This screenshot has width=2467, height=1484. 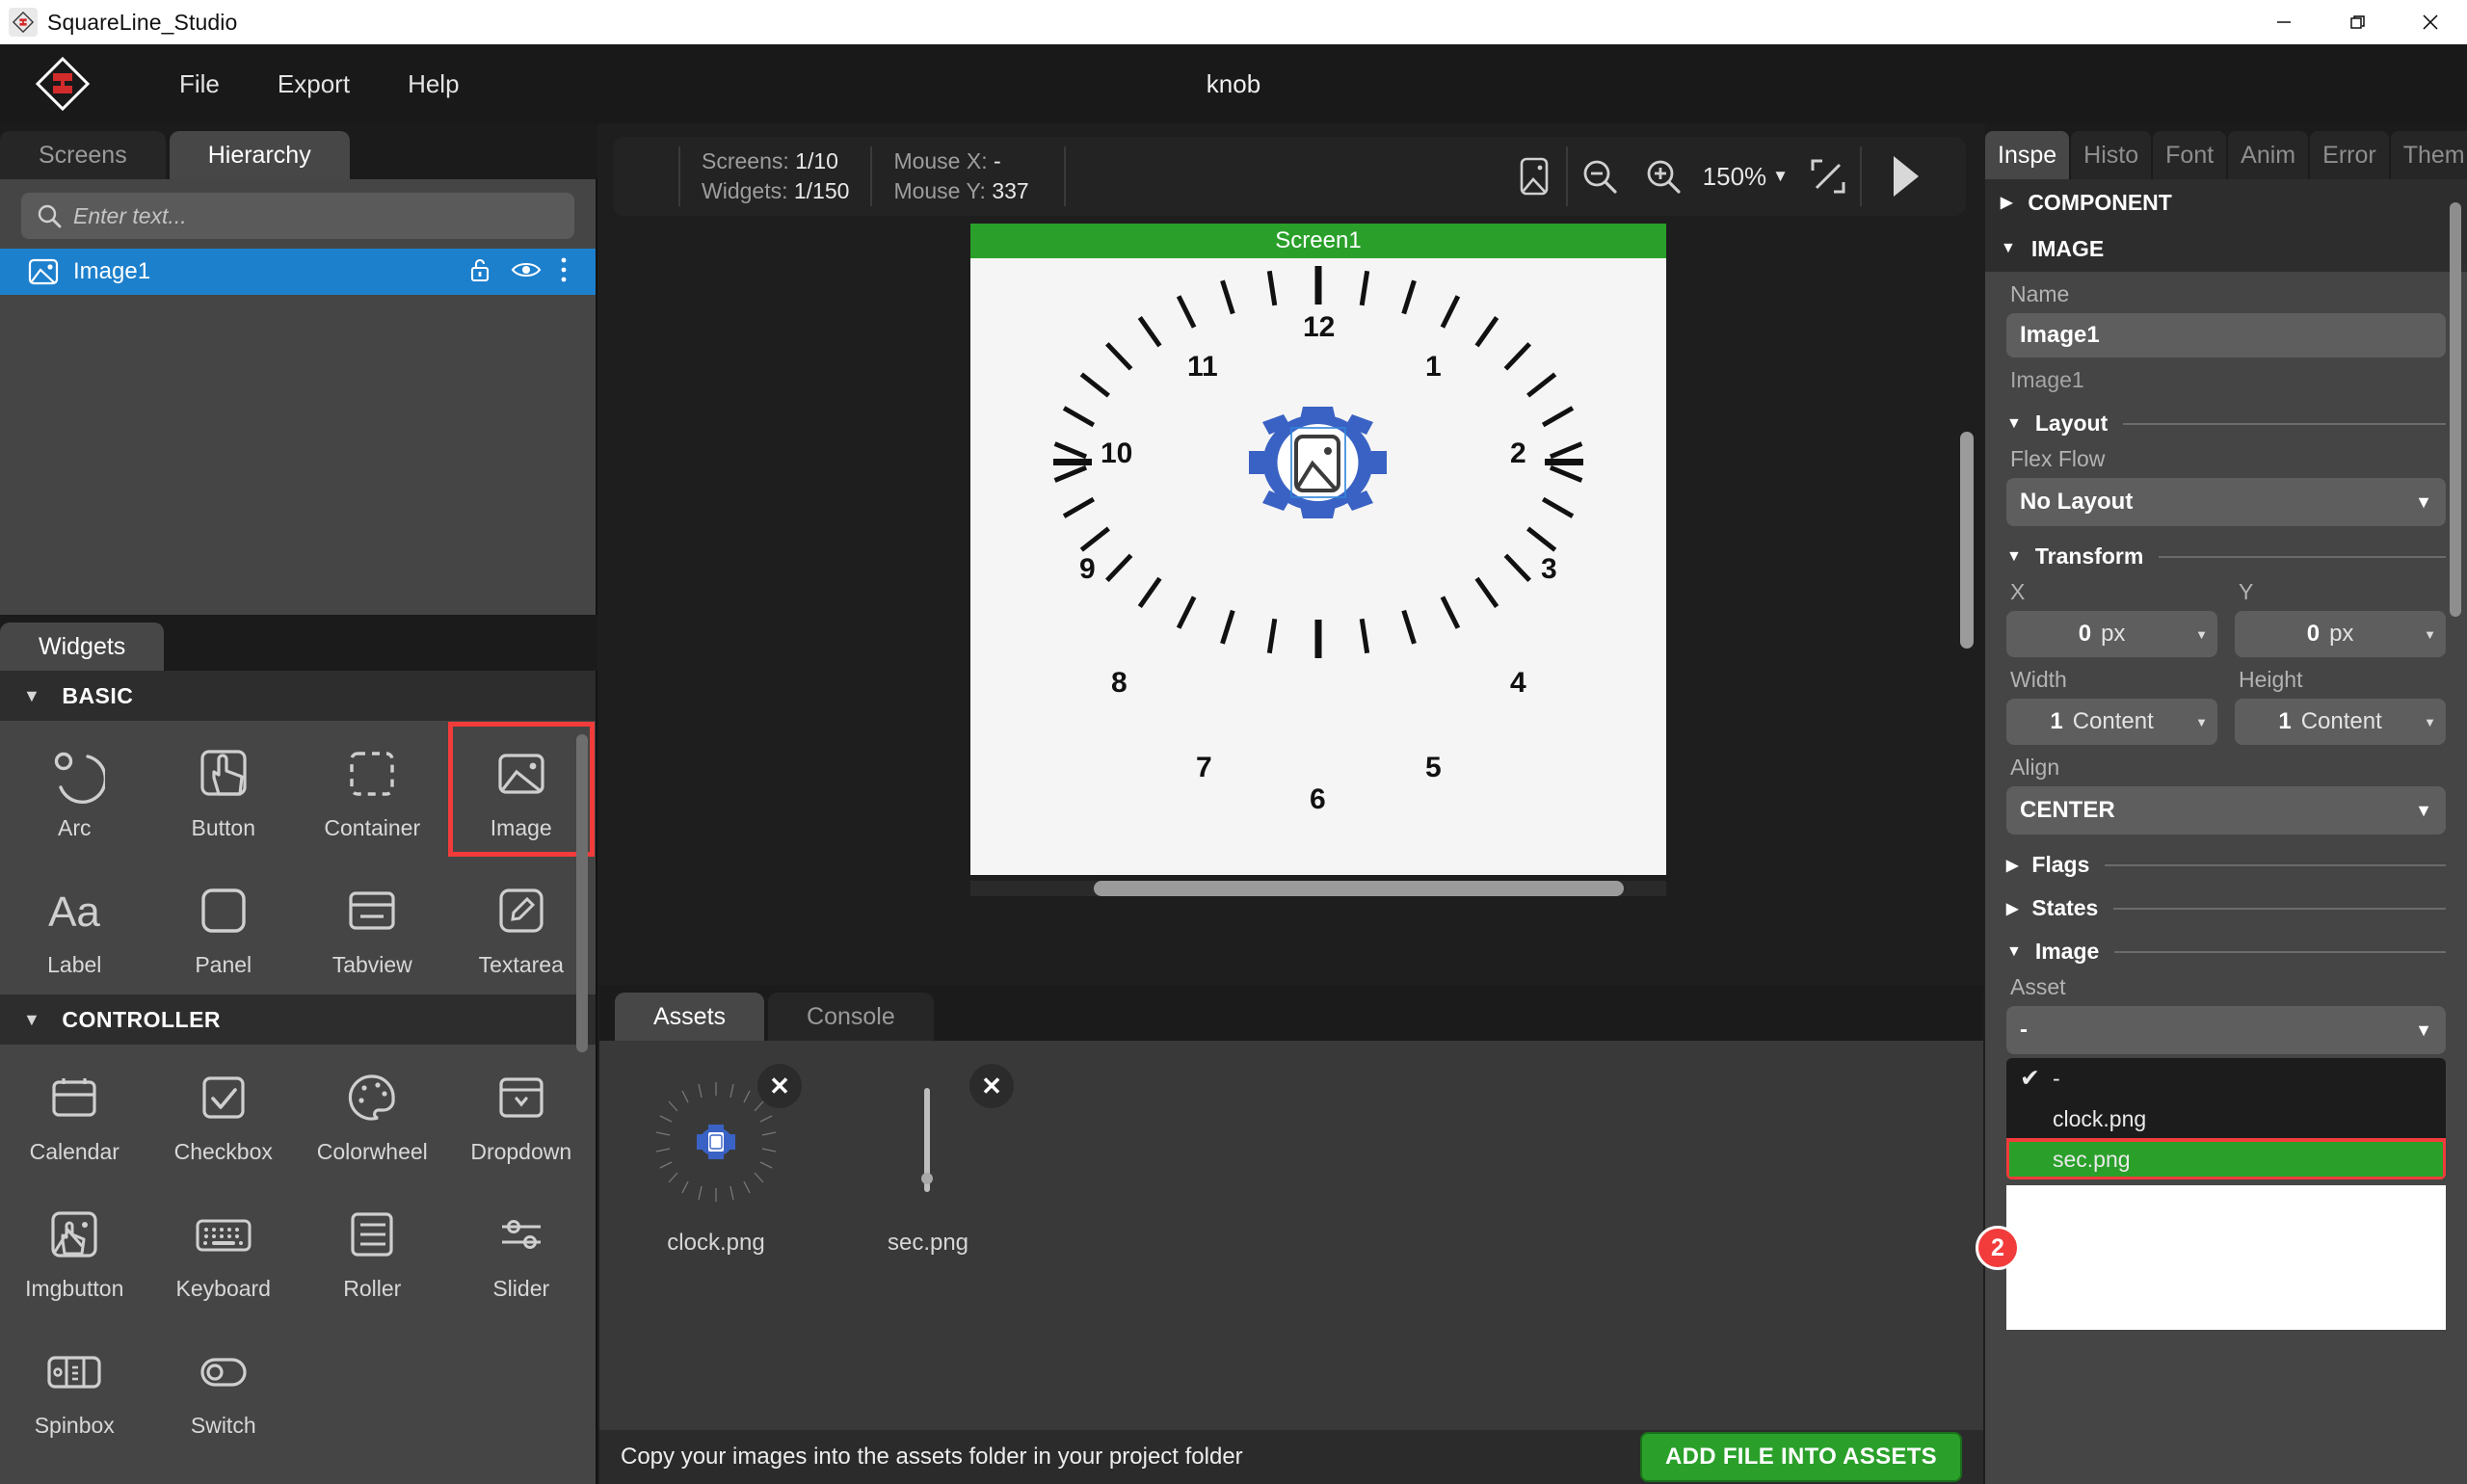 I want to click on image-placeholder-gear-icon, so click(x=1318, y=462).